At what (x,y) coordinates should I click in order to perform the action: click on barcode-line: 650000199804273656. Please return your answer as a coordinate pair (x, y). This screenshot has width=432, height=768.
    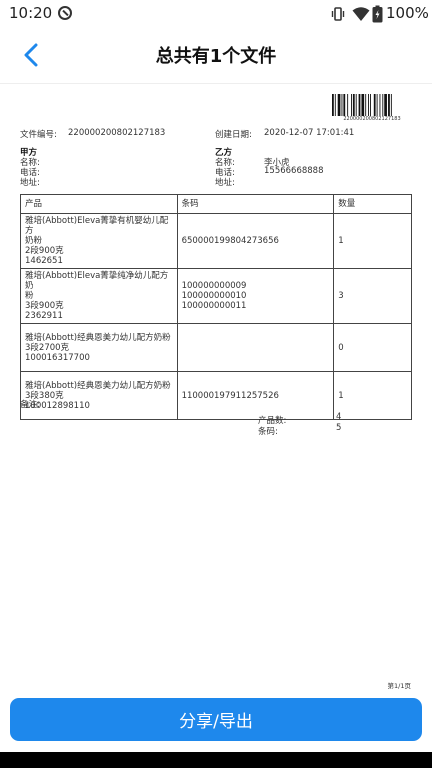
    Looking at the image, I should click on (230, 241).